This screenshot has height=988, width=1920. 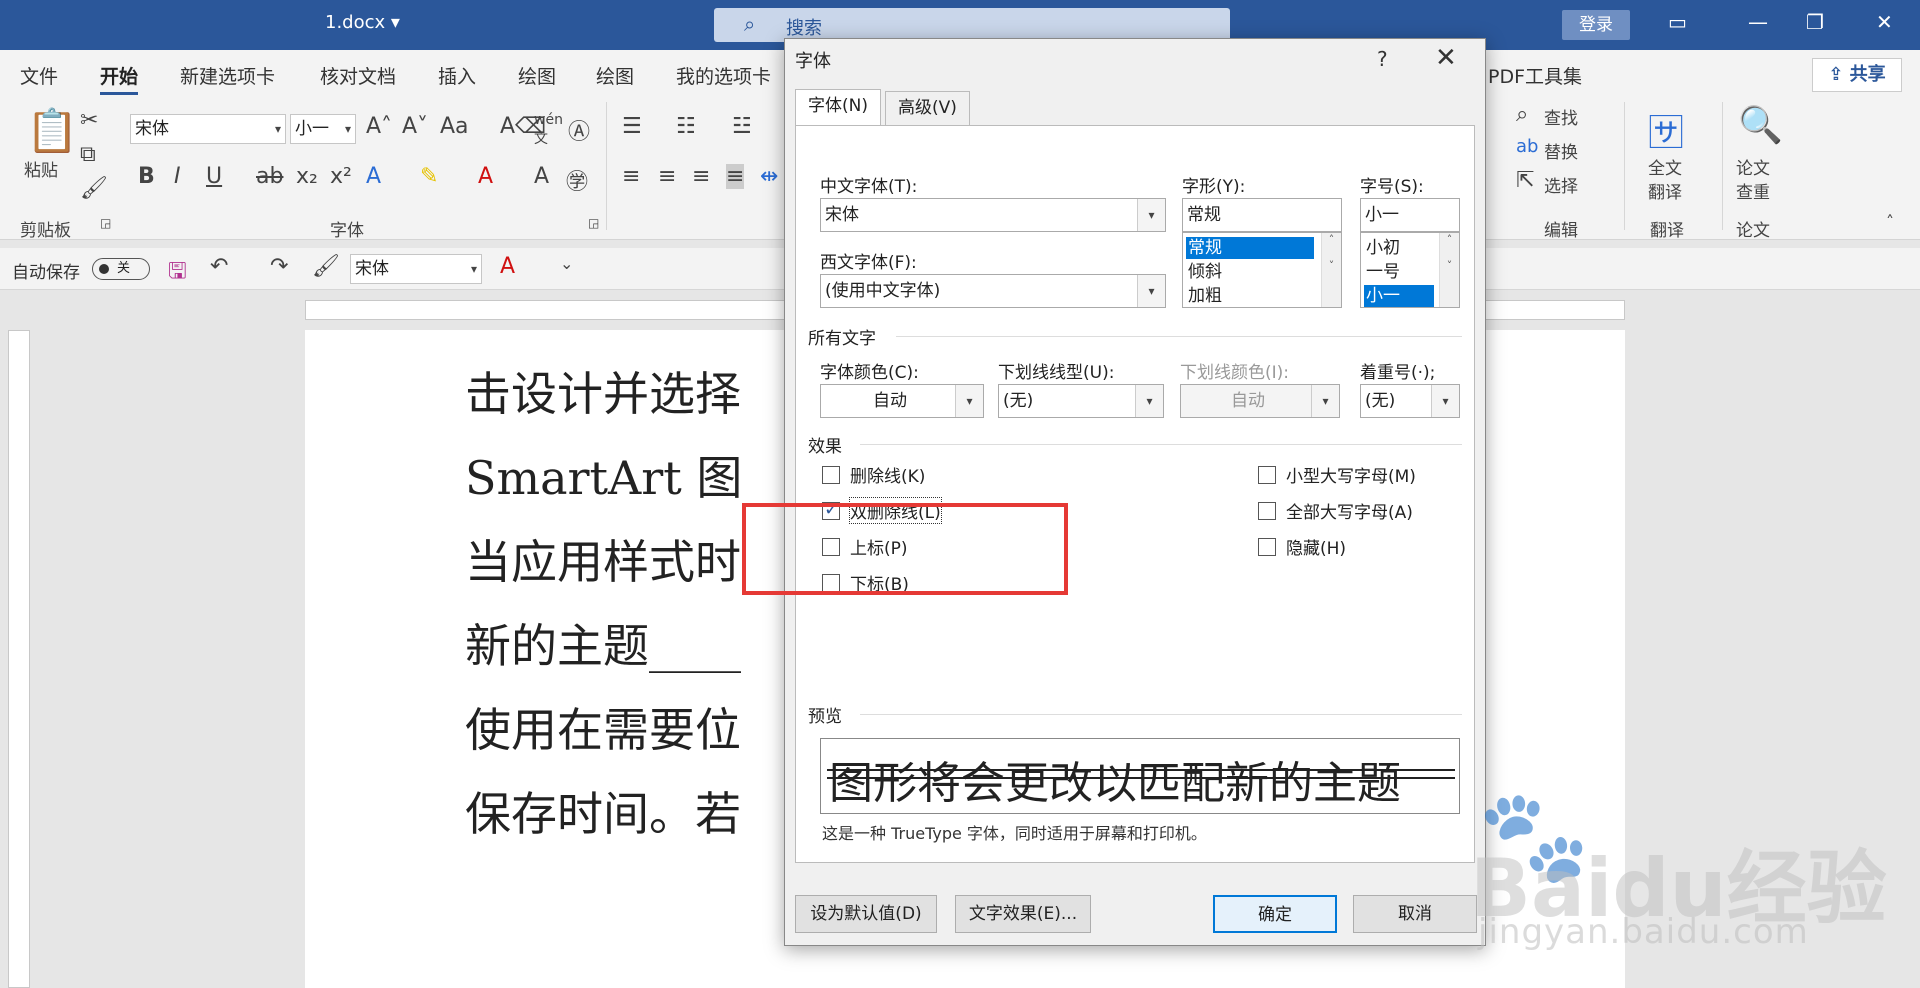 What do you see at coordinates (121, 269) in the screenshot?
I see `autosave-toggle: 关` at bounding box center [121, 269].